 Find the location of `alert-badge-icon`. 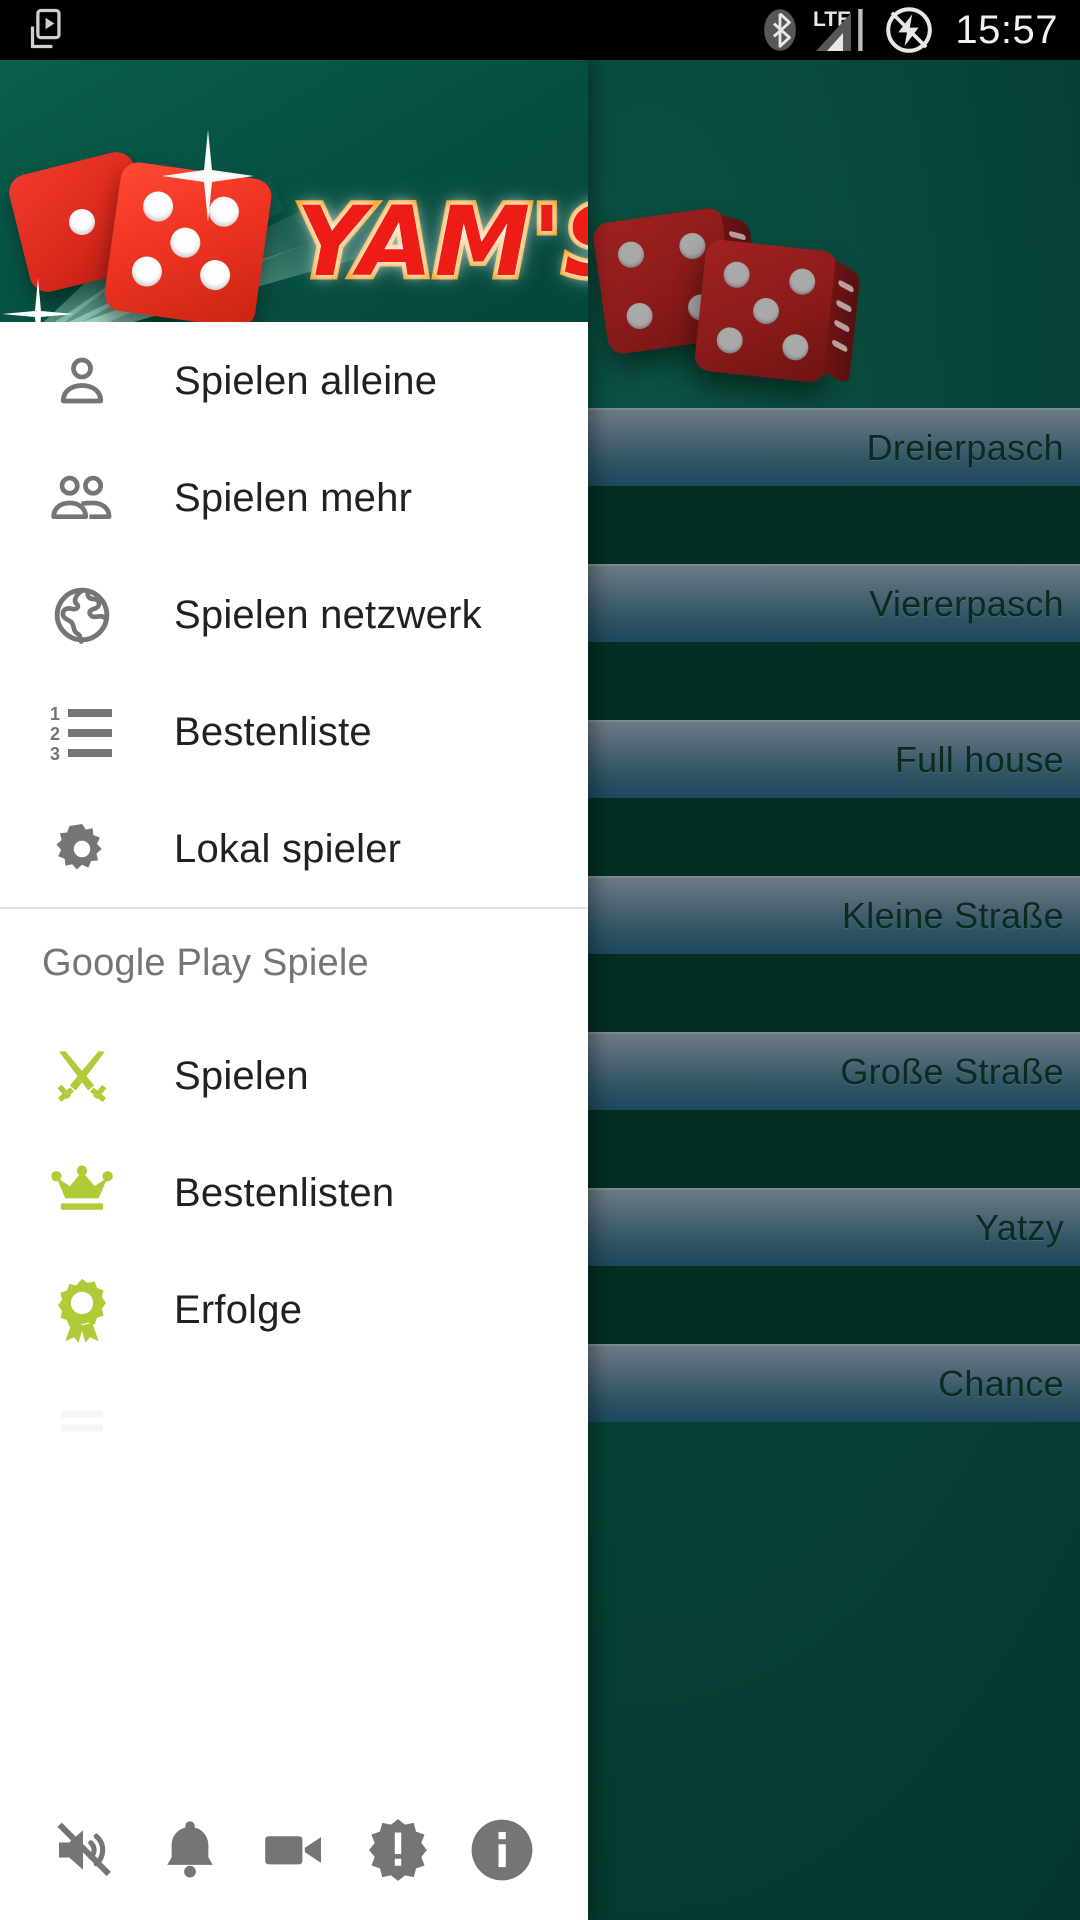

alert-badge-icon is located at coordinates (398, 1850).